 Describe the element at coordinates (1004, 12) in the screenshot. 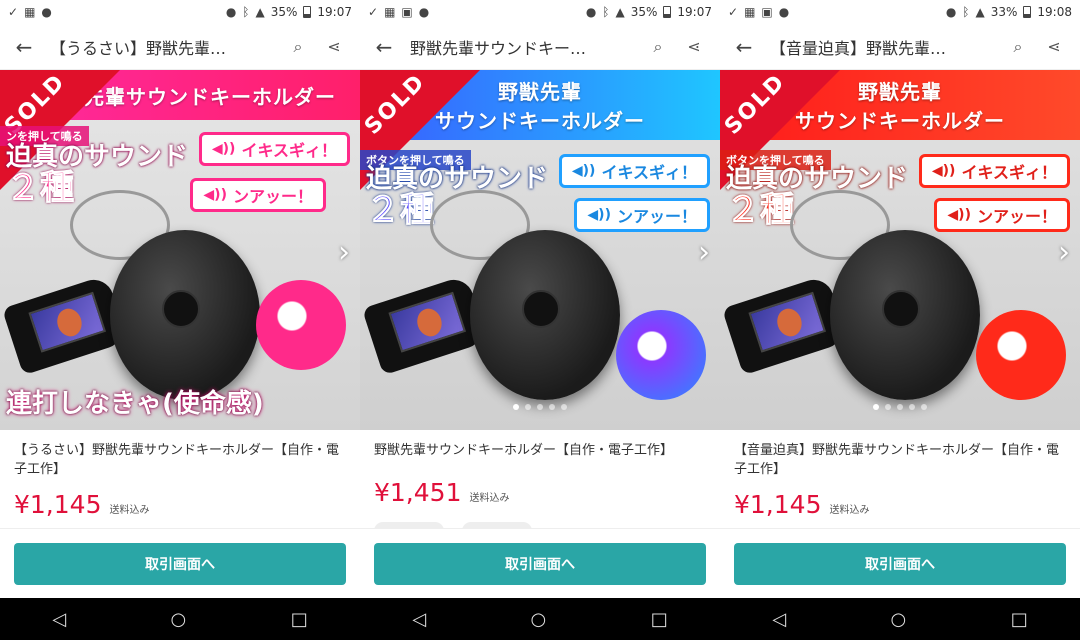

I see `battery-percent: 33%` at that location.